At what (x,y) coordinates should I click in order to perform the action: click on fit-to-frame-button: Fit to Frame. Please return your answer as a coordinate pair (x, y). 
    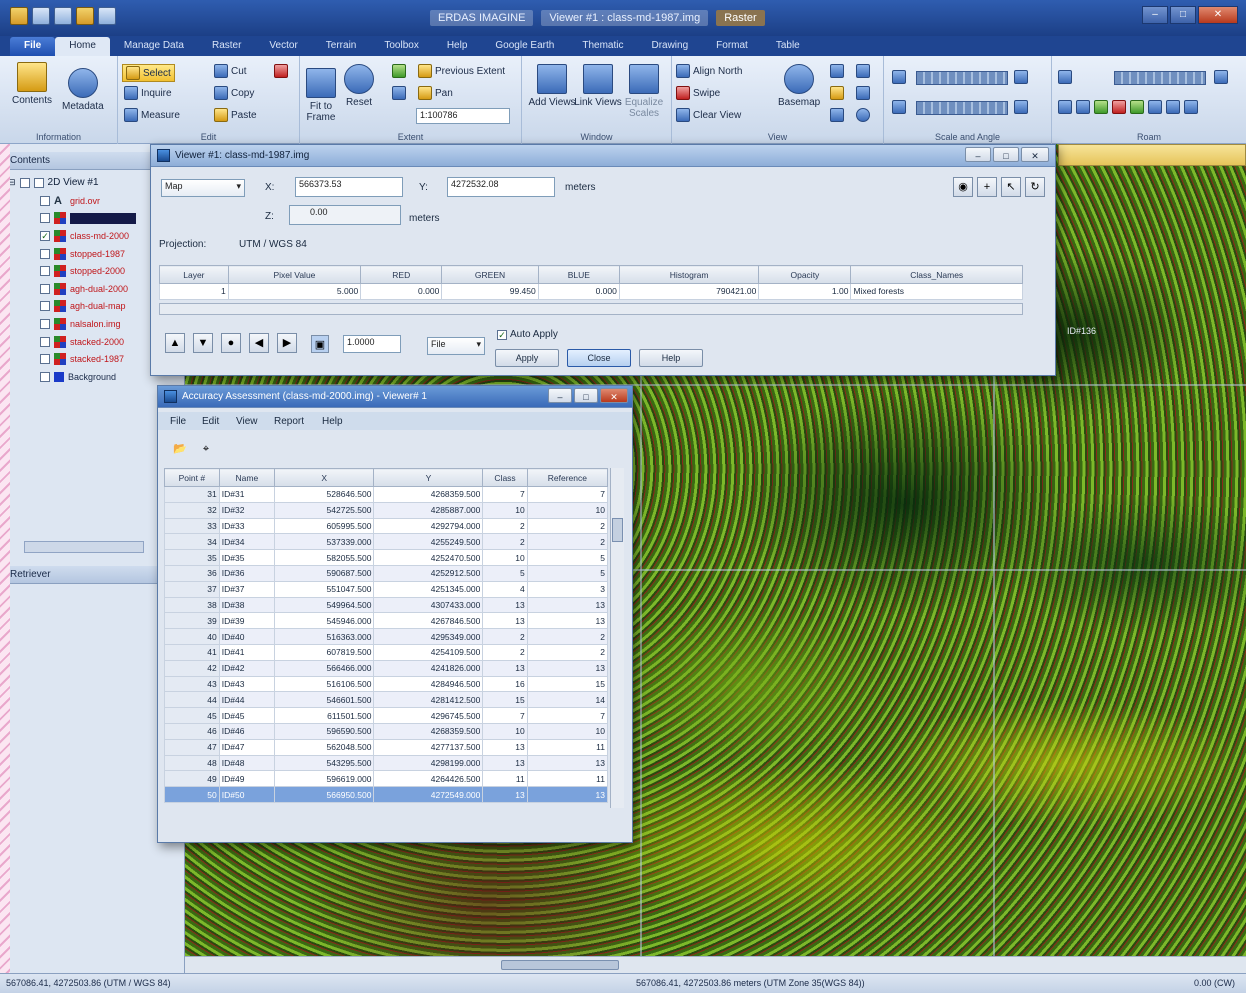
    Looking at the image, I should click on (321, 95).